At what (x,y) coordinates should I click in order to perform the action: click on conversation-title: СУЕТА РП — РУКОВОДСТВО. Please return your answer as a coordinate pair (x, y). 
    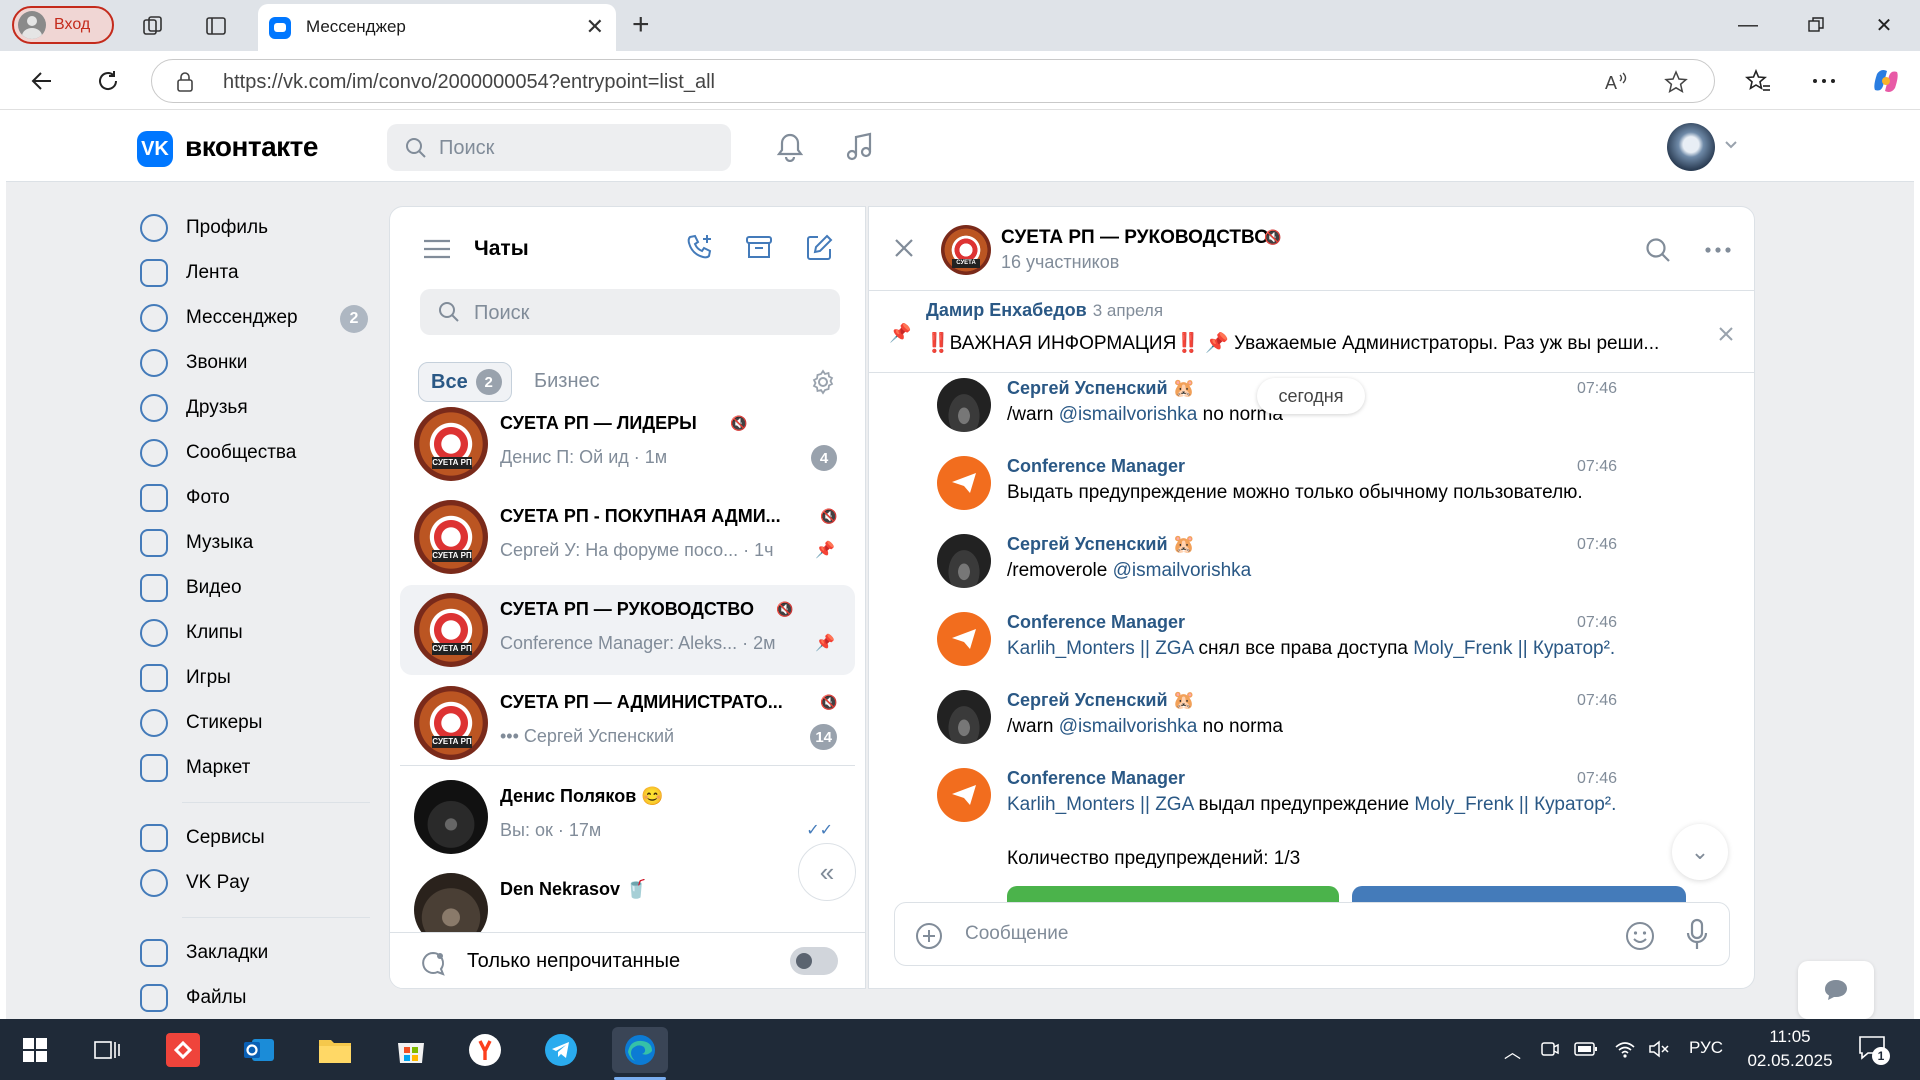
    Looking at the image, I should click on (1135, 238).